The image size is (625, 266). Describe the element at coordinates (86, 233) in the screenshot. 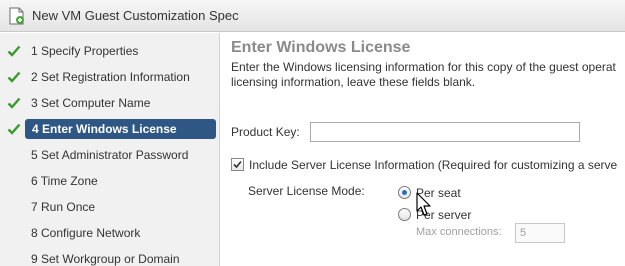

I see `sidebar-item-label: 8 Configure Network` at that location.